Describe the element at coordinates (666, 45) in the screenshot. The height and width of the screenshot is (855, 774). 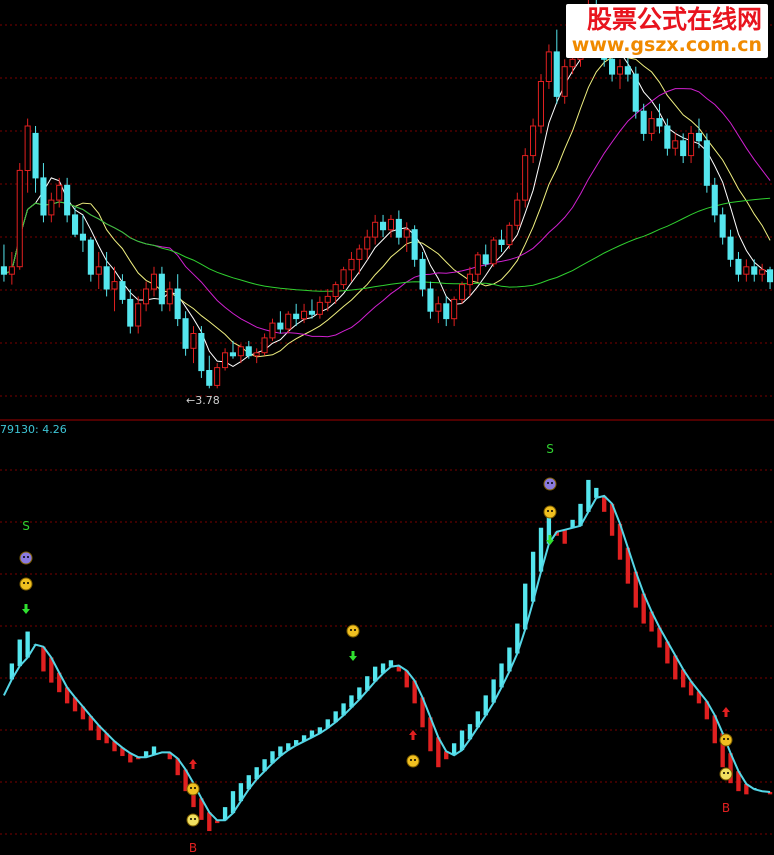
I see `watermark-url: www.gszx.com.cn` at that location.